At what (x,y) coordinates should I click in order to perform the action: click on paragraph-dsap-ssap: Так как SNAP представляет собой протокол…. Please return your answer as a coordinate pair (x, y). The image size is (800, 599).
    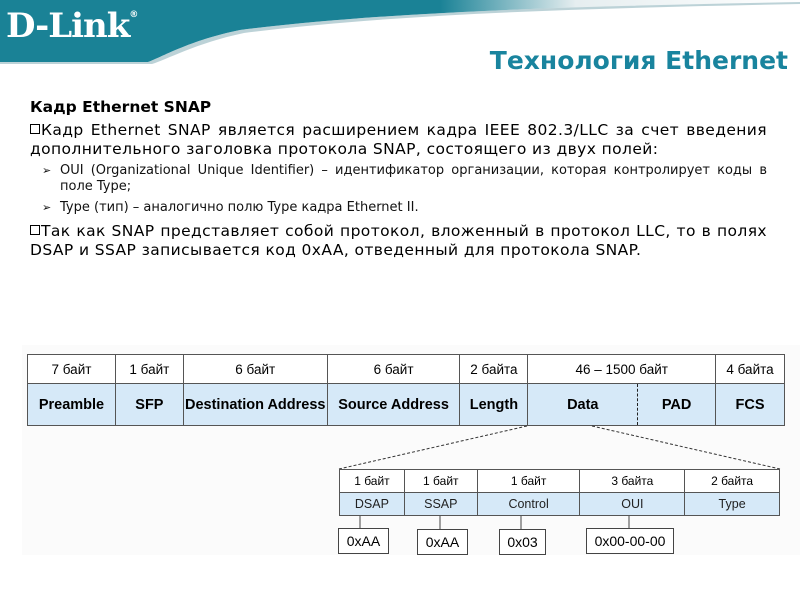
    Looking at the image, I should click on (398, 240).